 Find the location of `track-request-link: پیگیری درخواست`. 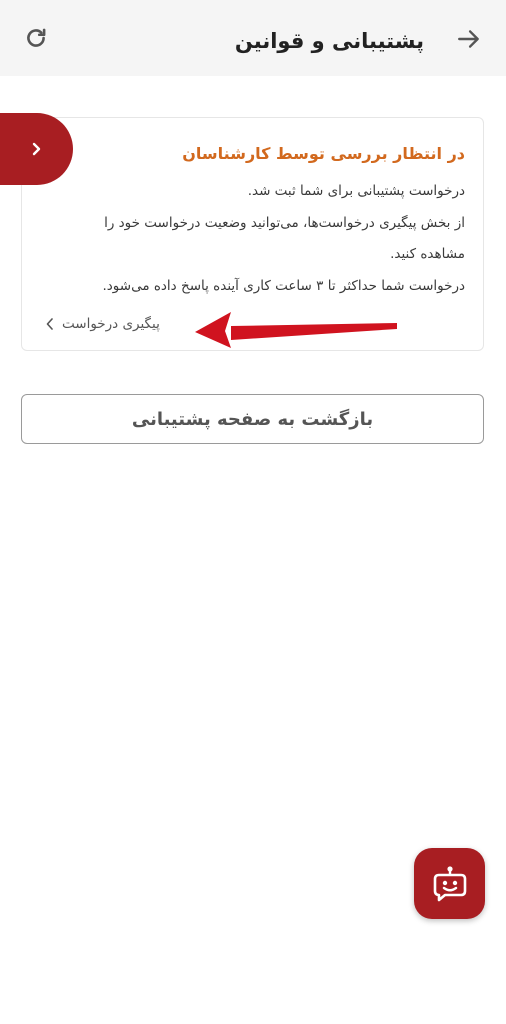

track-request-link: پیگیری درخواست is located at coordinates (103, 324).